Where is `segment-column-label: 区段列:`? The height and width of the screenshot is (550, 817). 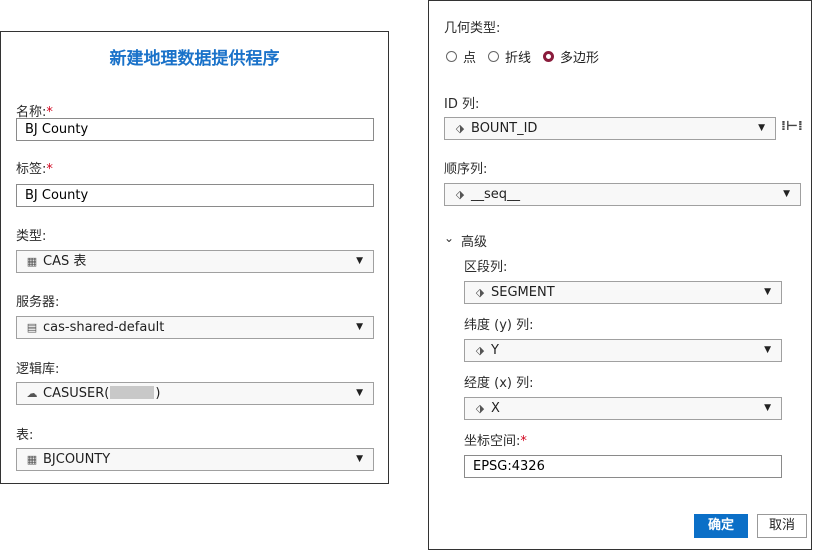 segment-column-label: 区段列: is located at coordinates (486, 267).